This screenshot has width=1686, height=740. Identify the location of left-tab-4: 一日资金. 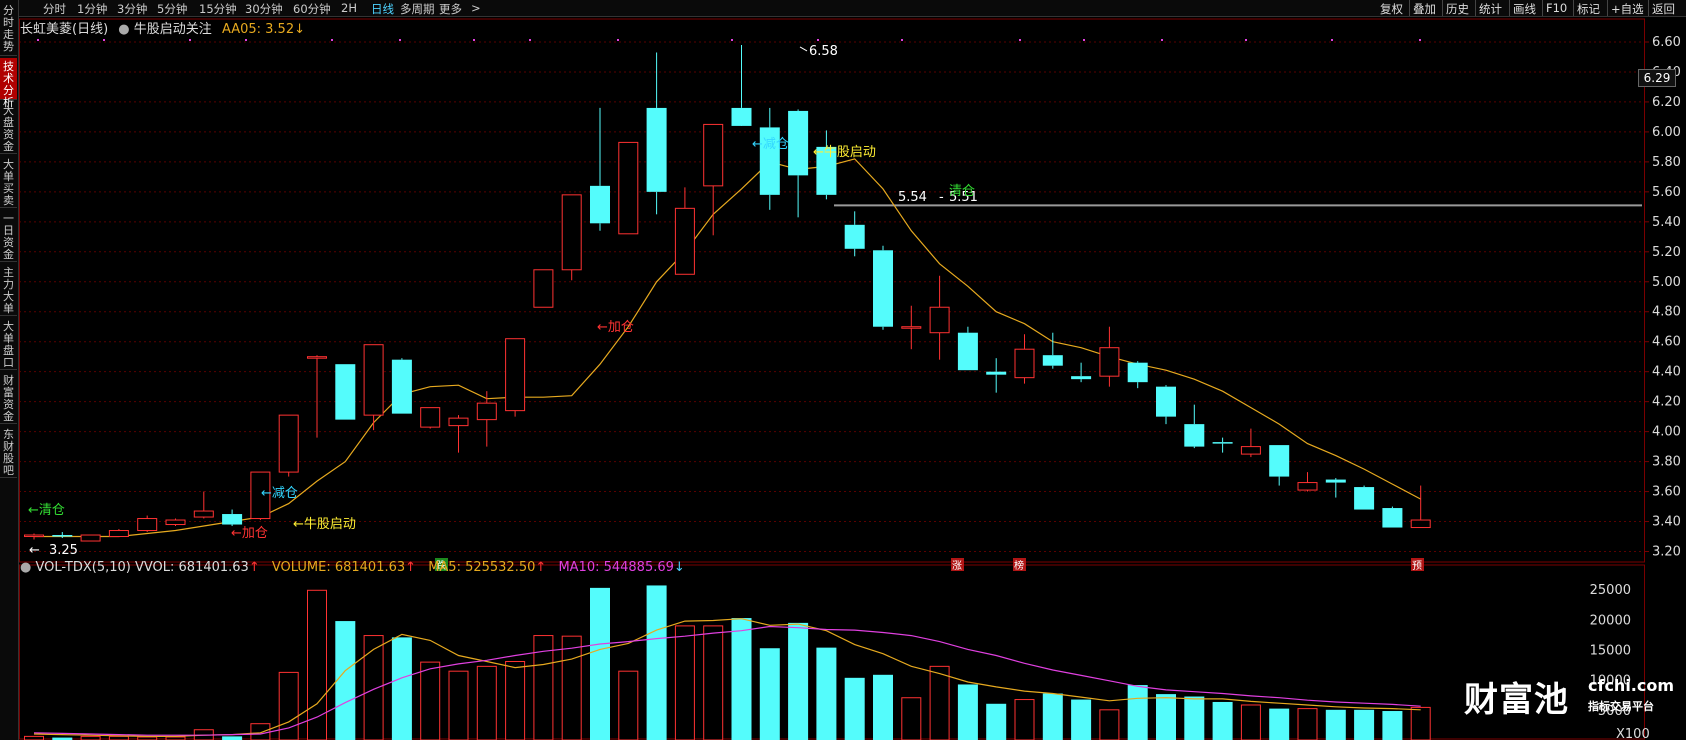
(8, 236).